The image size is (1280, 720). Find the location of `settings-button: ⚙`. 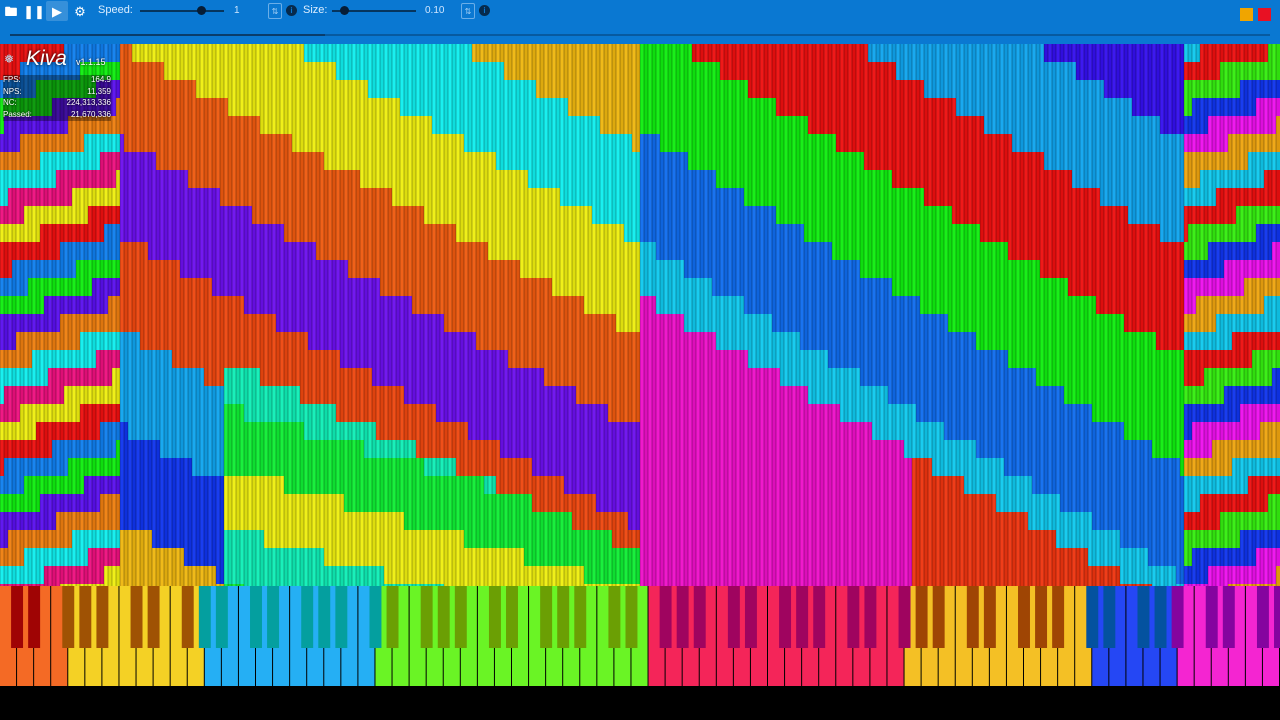

settings-button: ⚙ is located at coordinates (80, 11).